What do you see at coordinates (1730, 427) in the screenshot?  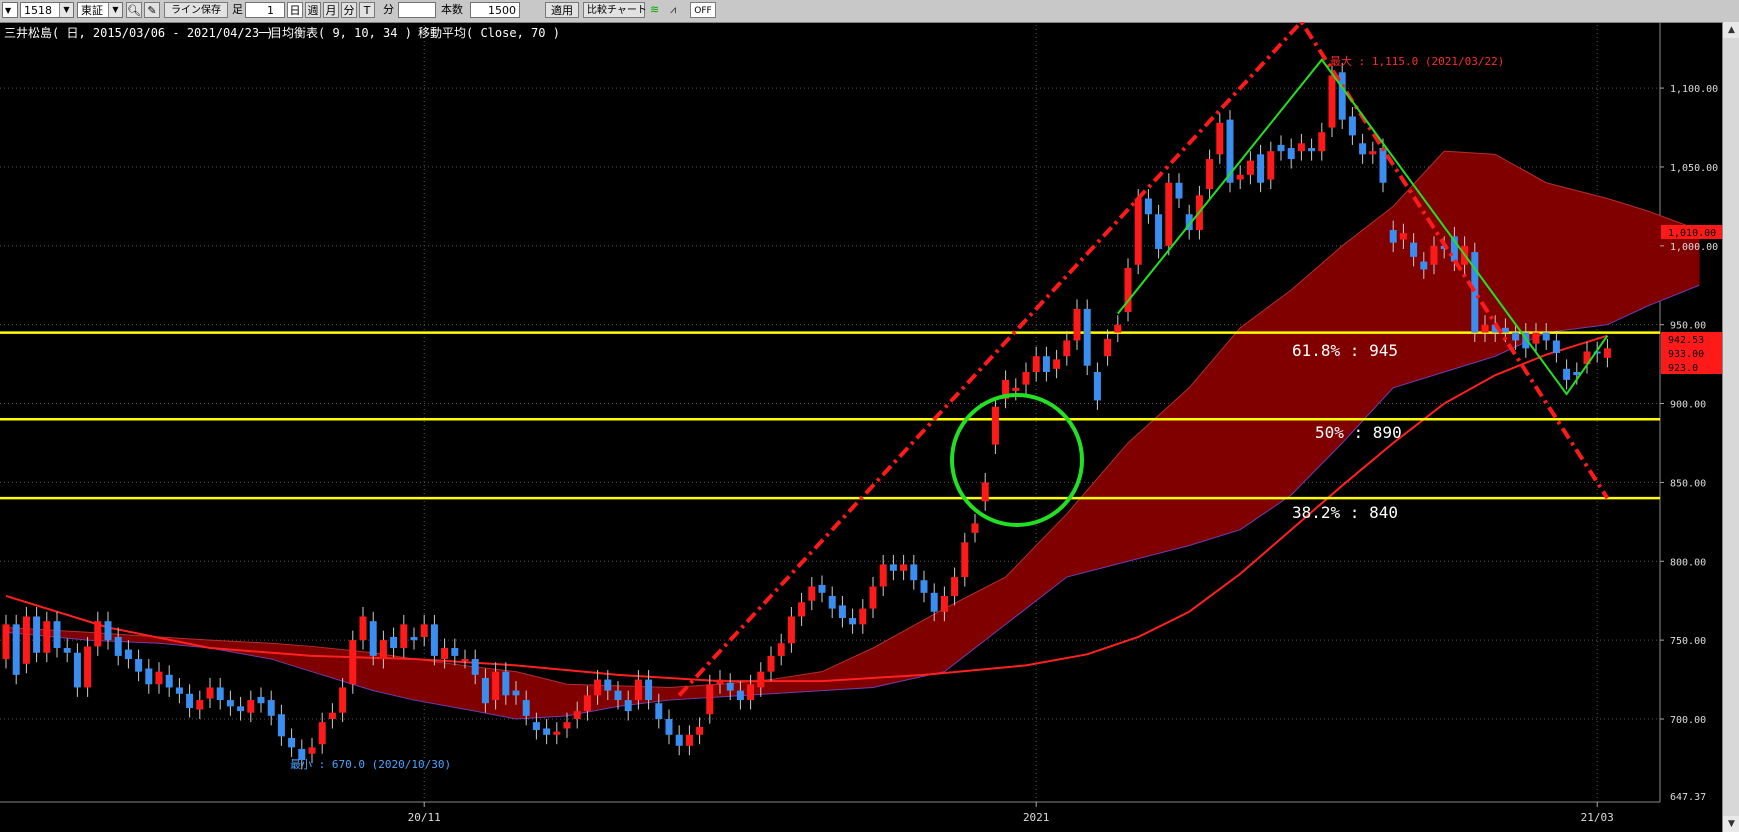 I see `vertical-scrollbar: ▲ ▼` at bounding box center [1730, 427].